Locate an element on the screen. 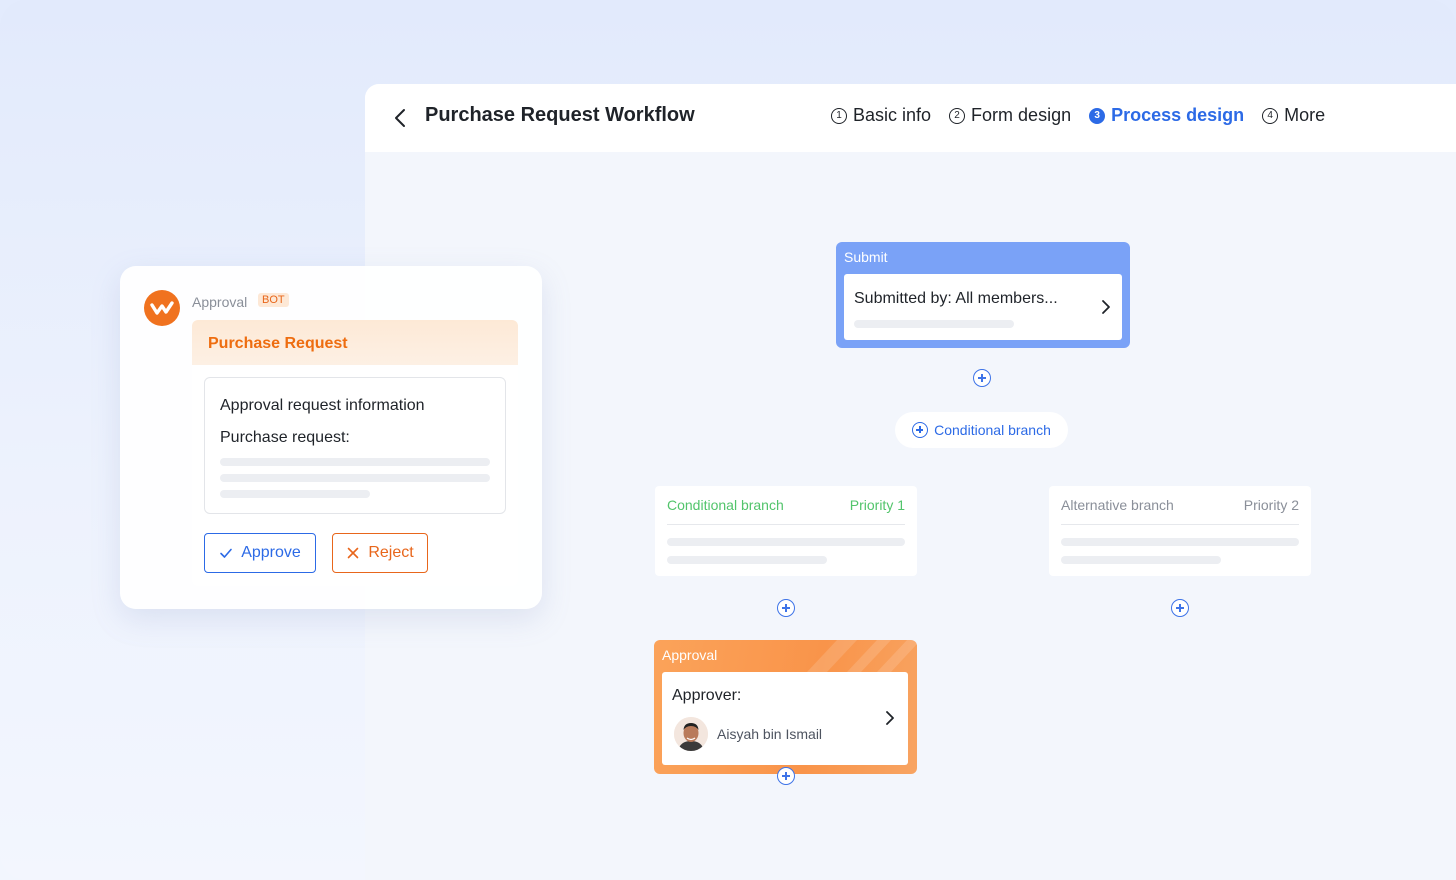 Image resolution: width=1456 pixels, height=880 pixels. step-number: 1 is located at coordinates (839, 115).